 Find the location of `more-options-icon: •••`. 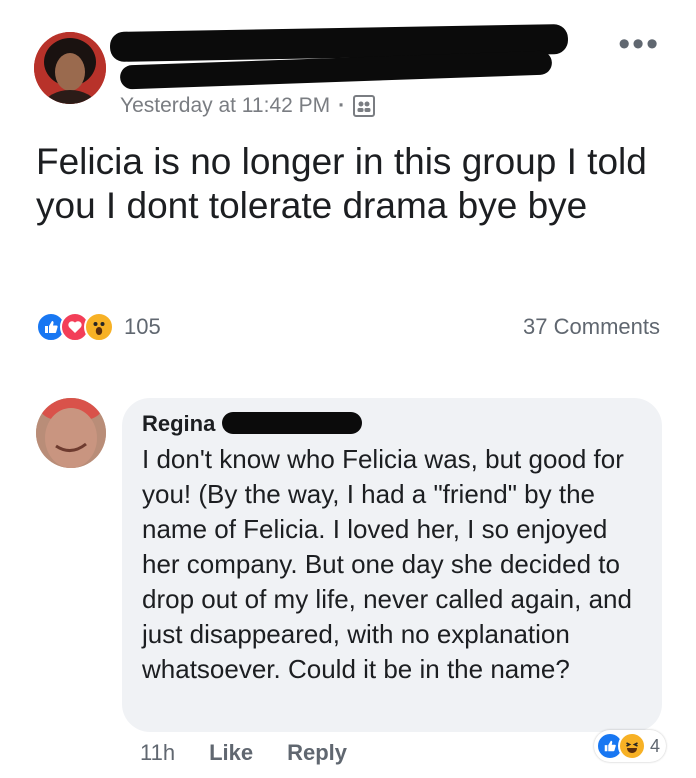

more-options-icon: ••• is located at coordinates (639, 44).